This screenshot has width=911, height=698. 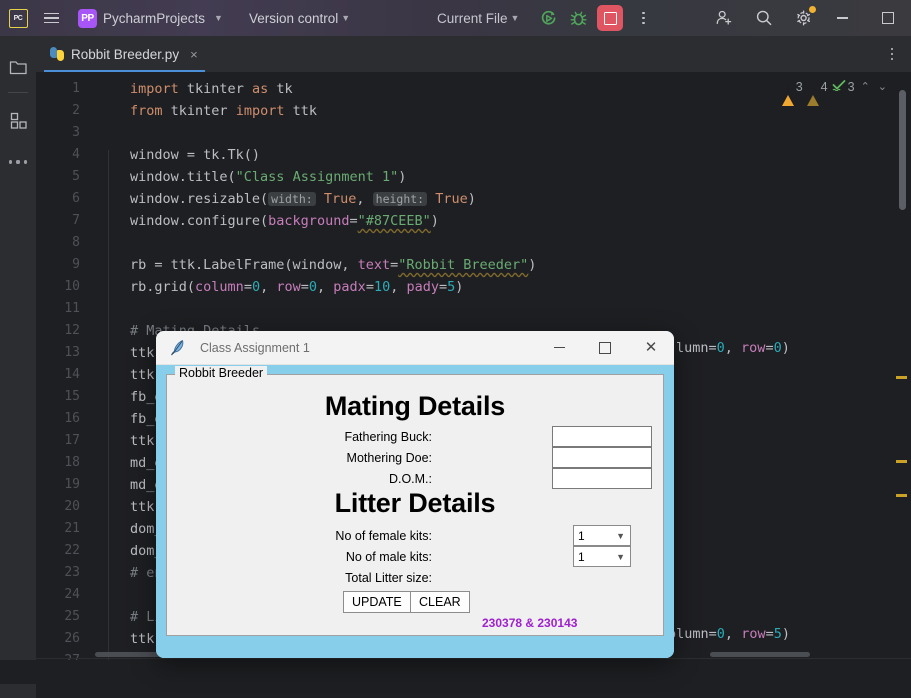 I want to click on editor-tab-bar: Robbit Breeder.py ×, so click(x=473, y=54).